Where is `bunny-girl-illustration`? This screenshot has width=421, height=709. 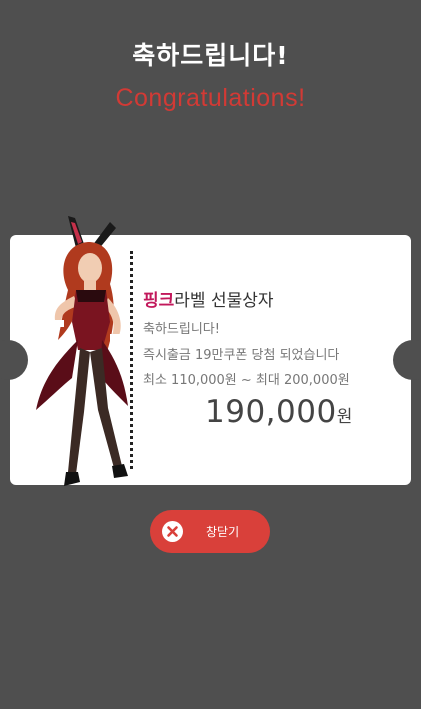 bunny-girl-illustration is located at coordinates (82, 351).